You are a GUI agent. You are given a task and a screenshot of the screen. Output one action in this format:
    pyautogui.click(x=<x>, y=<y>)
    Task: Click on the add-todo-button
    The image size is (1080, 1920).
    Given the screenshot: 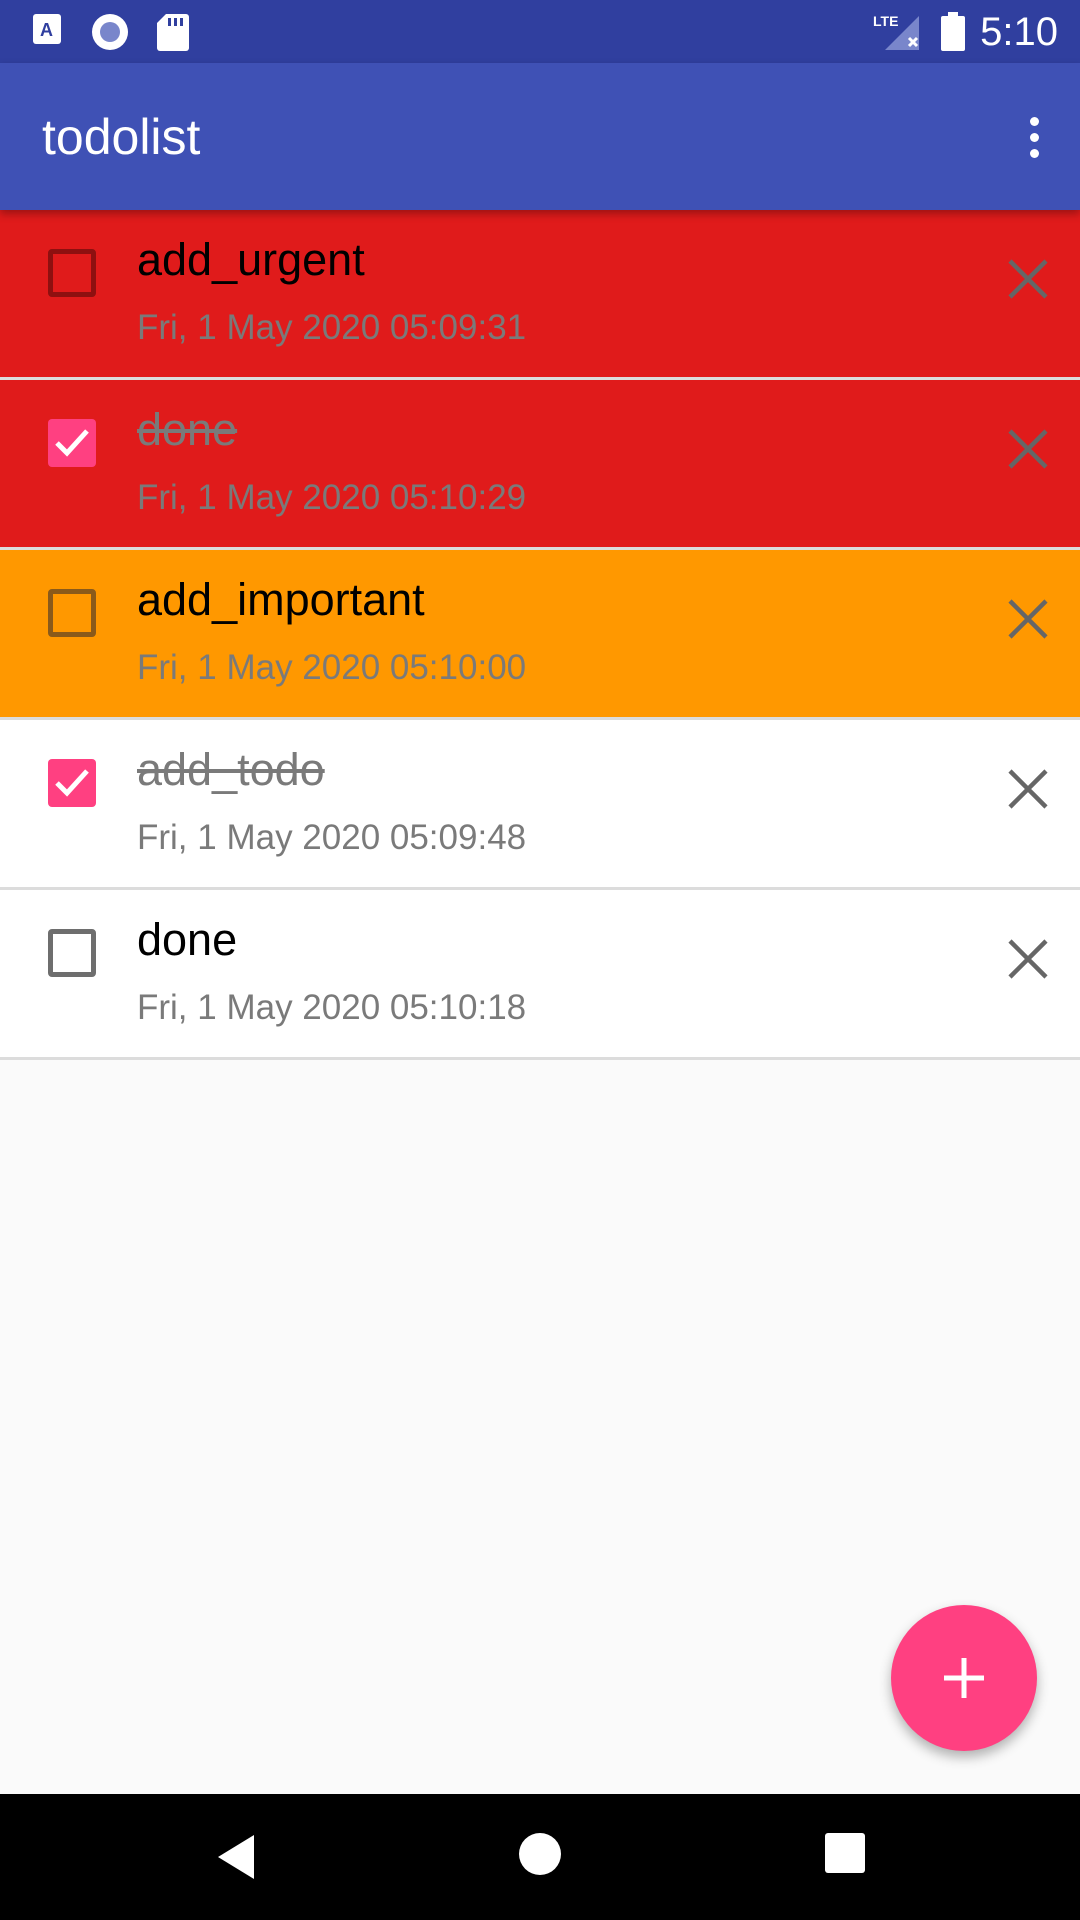 What is the action you would take?
    pyautogui.click(x=964, y=1678)
    